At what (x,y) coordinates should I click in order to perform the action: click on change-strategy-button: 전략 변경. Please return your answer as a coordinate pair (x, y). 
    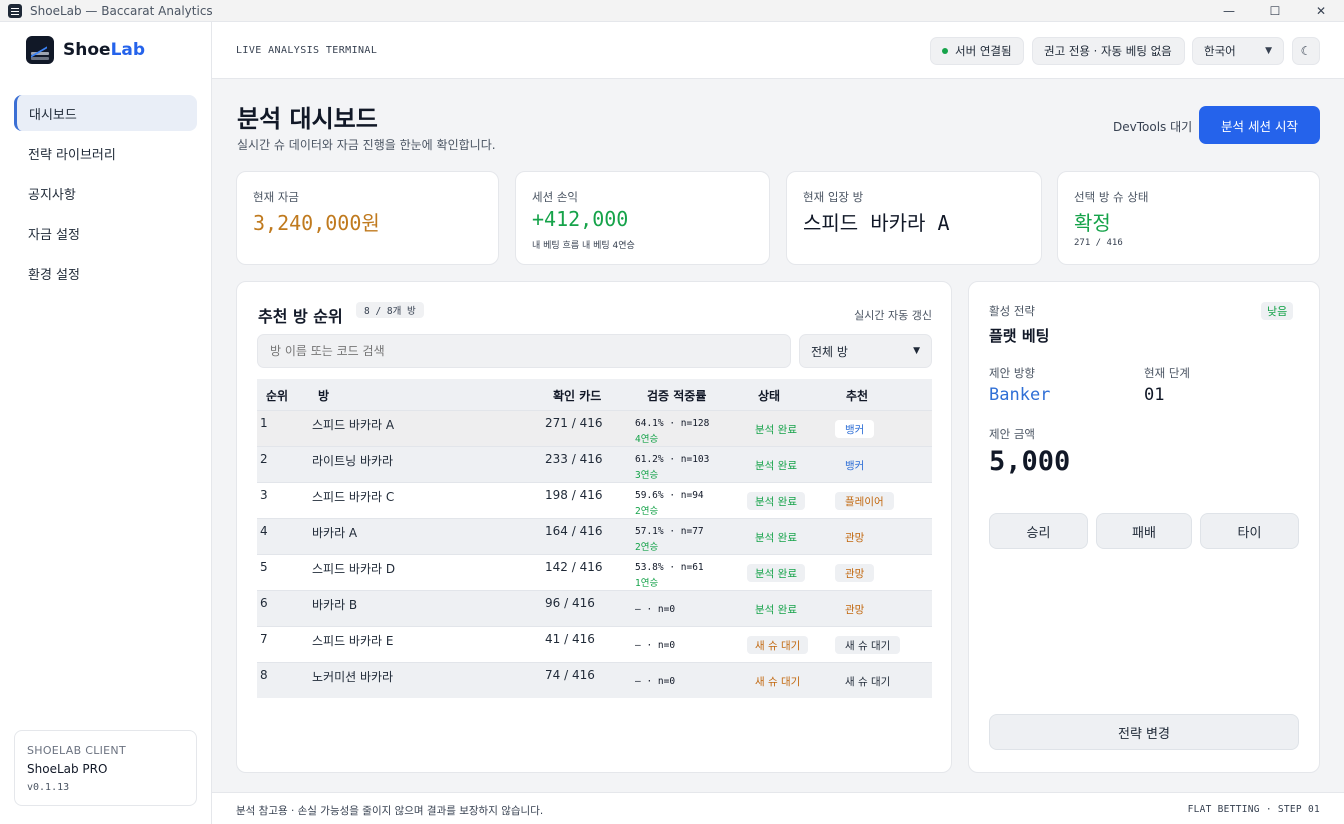
    Looking at the image, I should click on (1144, 732).